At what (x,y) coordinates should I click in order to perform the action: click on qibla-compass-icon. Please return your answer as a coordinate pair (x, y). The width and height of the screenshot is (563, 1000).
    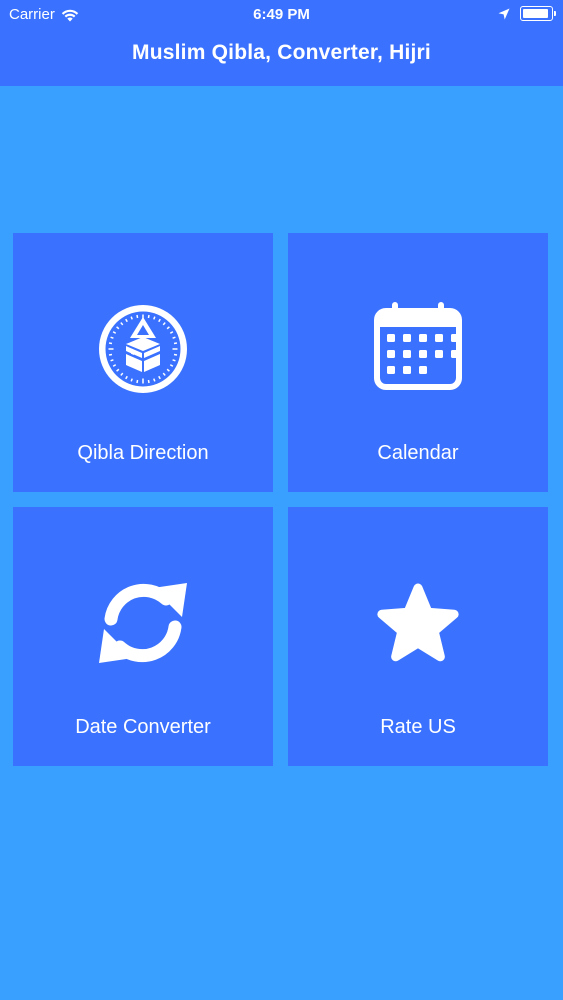
    Looking at the image, I should click on (143, 349).